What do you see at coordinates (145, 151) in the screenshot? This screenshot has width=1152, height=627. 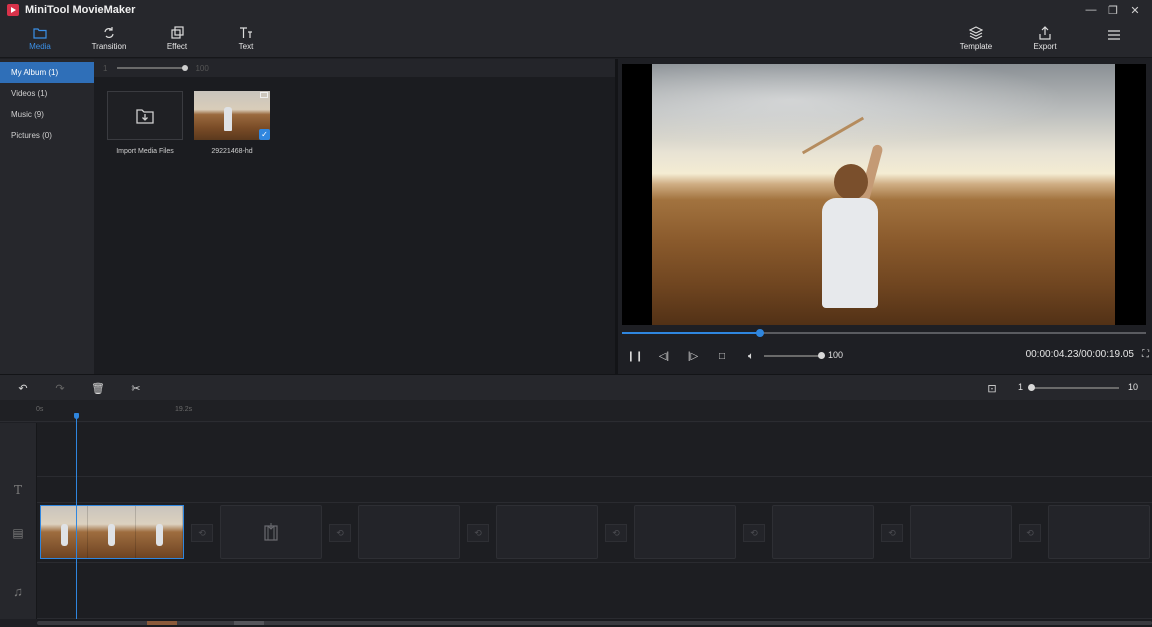 I see `import-label: Import Media Files` at bounding box center [145, 151].